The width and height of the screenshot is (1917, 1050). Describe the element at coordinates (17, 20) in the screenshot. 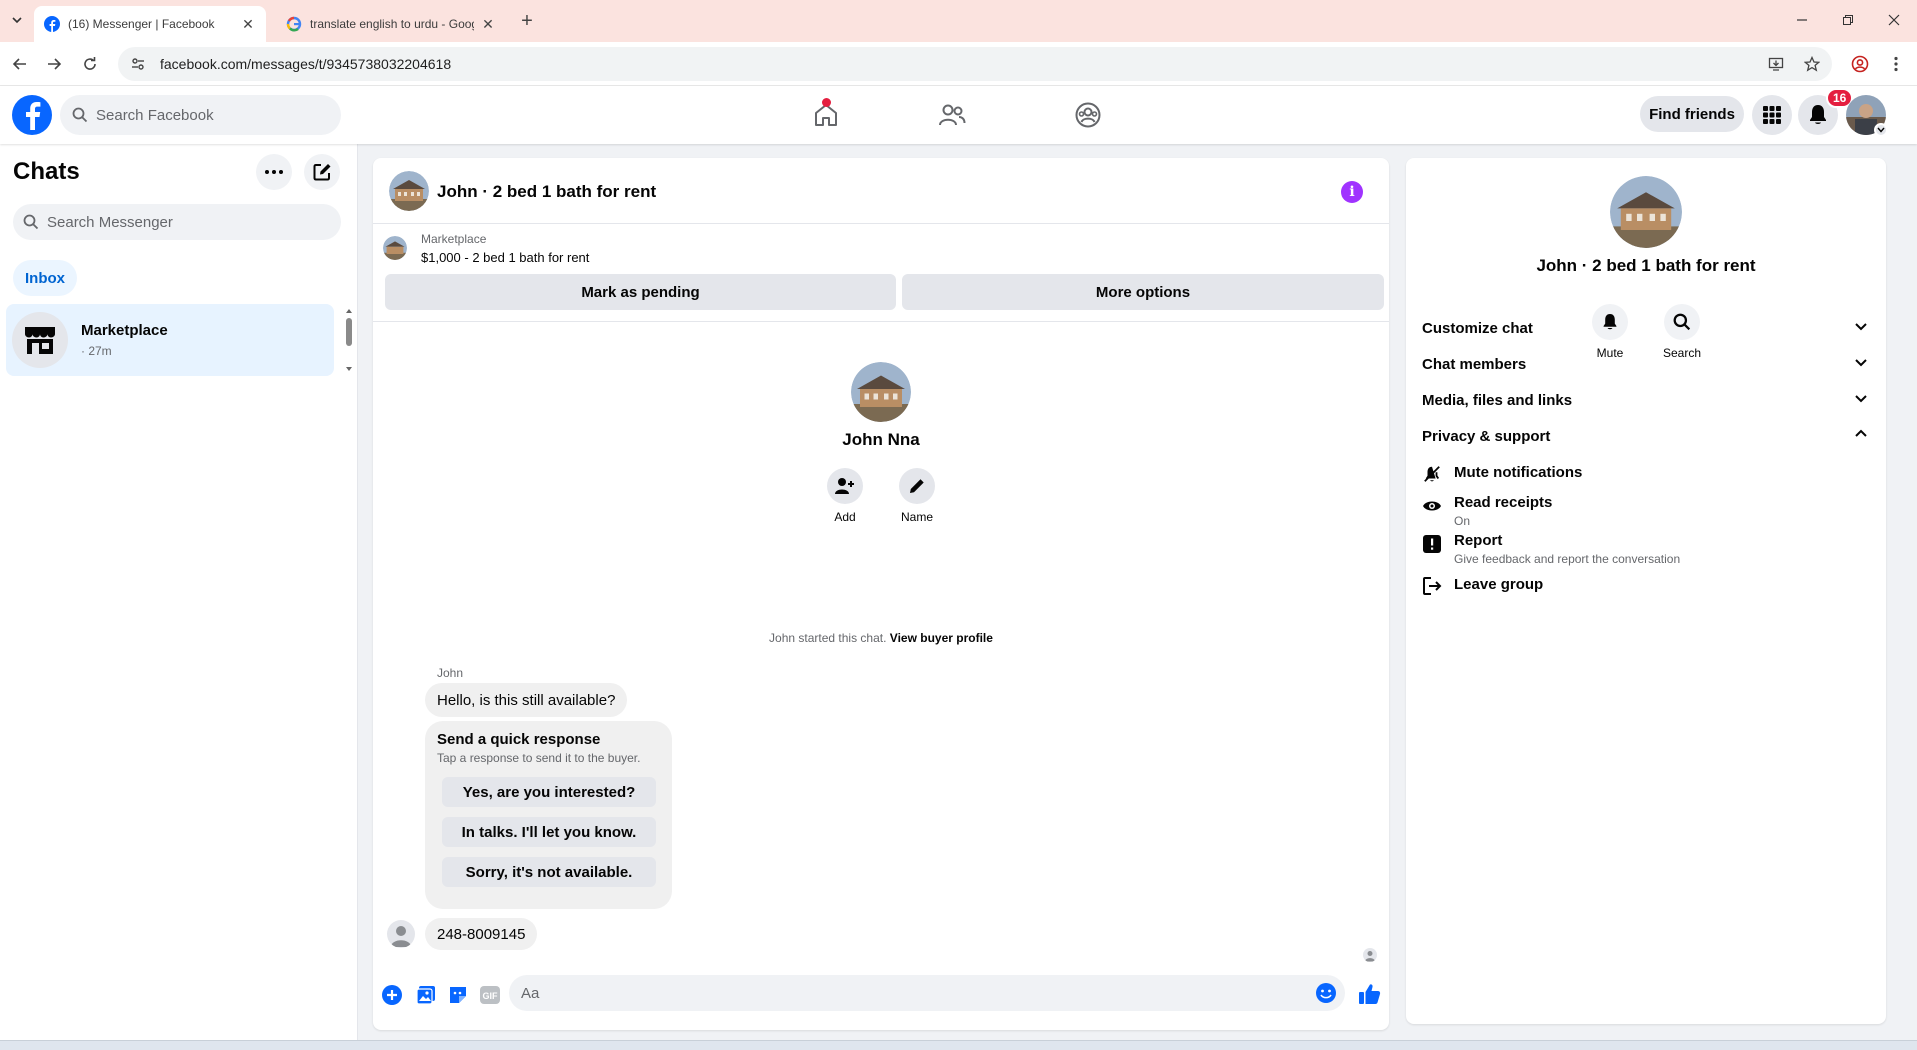

I see `tab-search-chevron-icon` at that location.